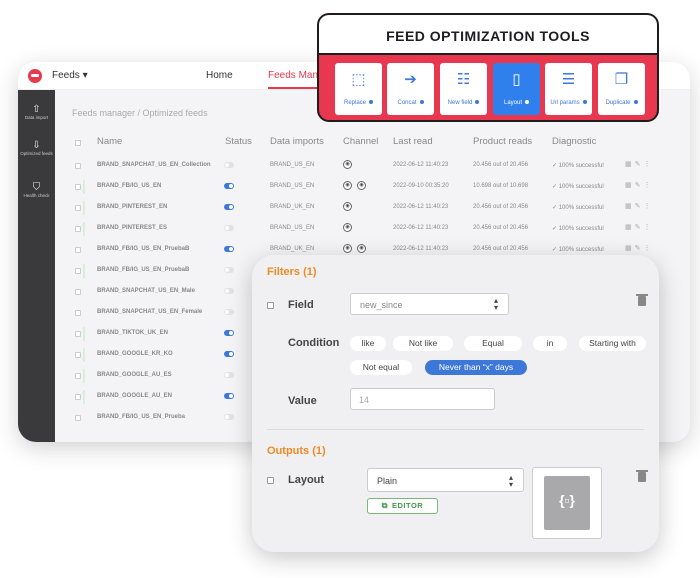  Describe the element at coordinates (219, 75) in the screenshot. I see `nav-home: Home` at that location.